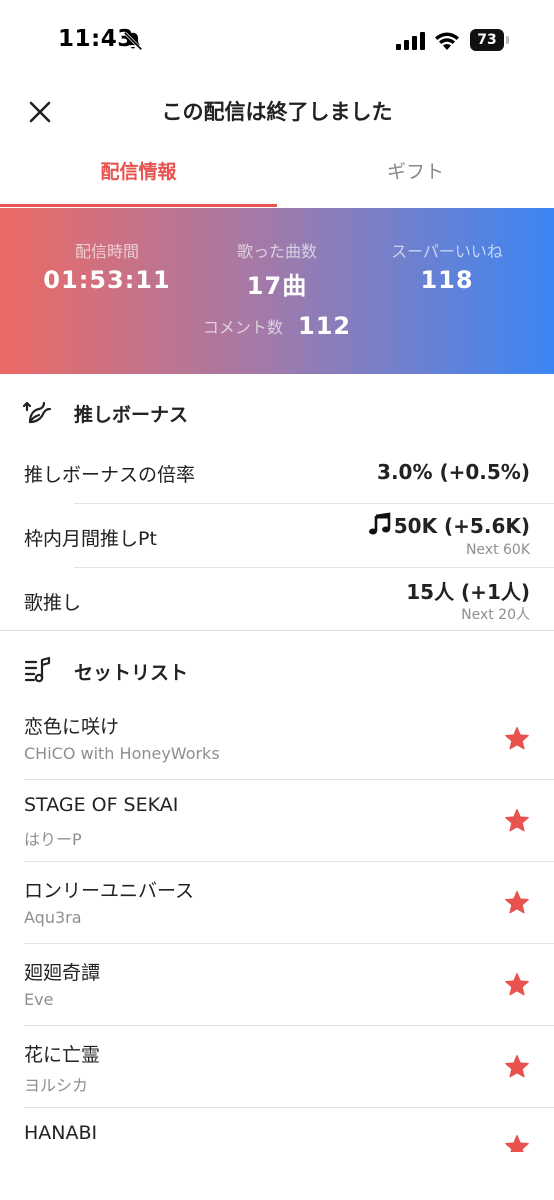 The width and height of the screenshot is (554, 1200). Describe the element at coordinates (277, 821) in the screenshot. I see `setlist-item: STAGE OF SEKAI はりーP` at that location.